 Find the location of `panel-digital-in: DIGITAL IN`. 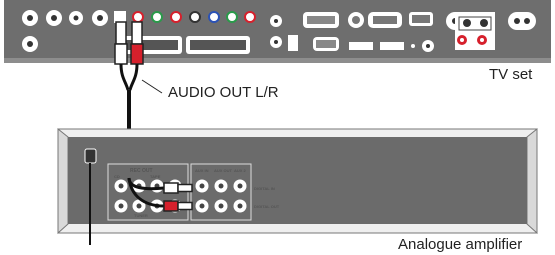

panel-digital-in: DIGITAL IN is located at coordinates (264, 188).